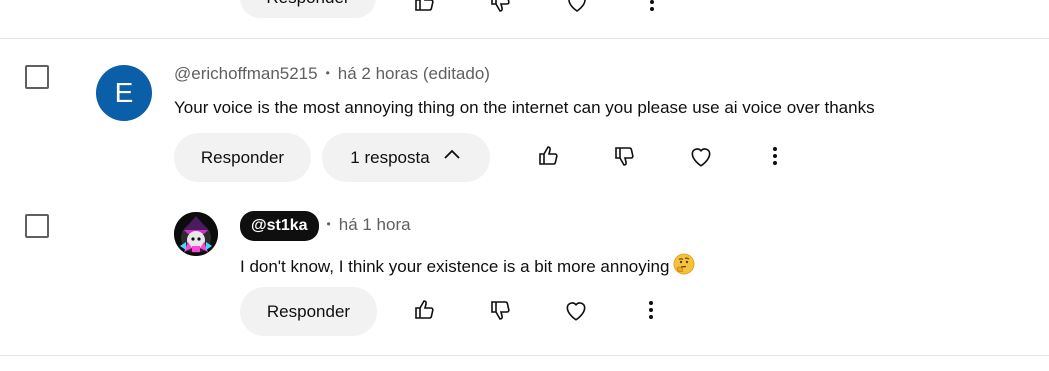 This screenshot has width=1049, height=371. Describe the element at coordinates (452, 159) in the screenshot. I see `chevron-up-icon` at that location.